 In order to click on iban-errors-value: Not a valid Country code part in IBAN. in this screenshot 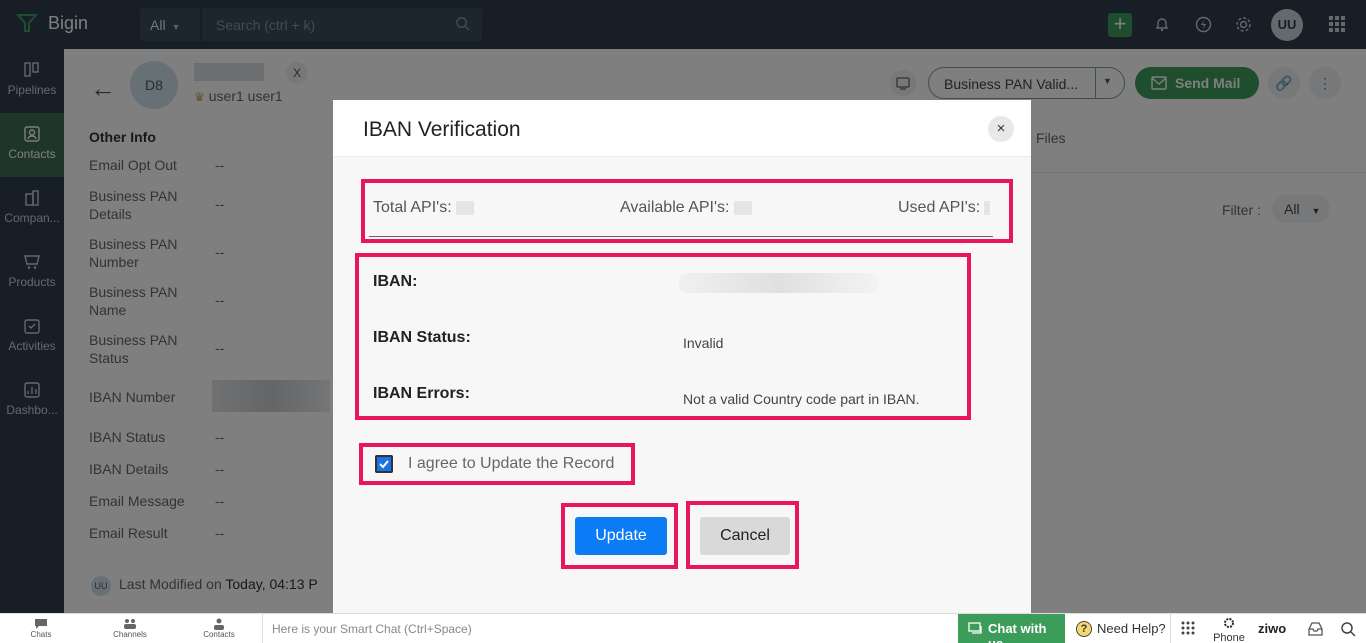, I will do `click(801, 399)`.